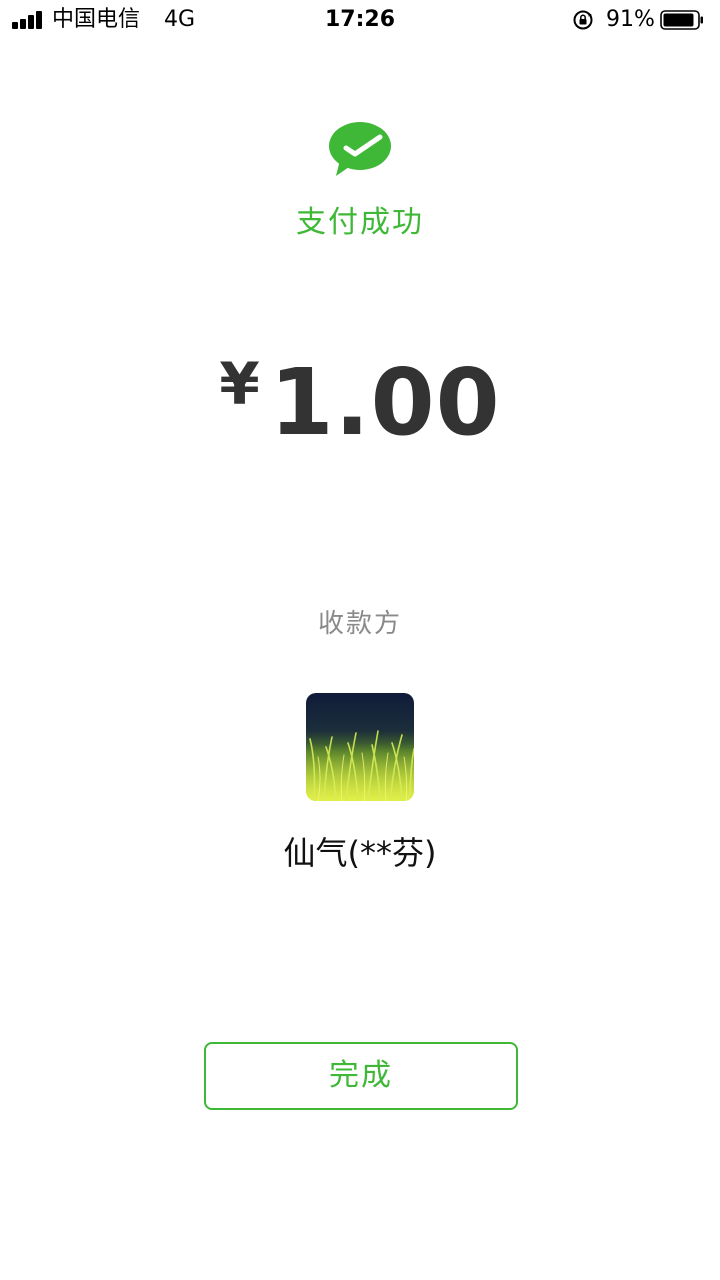  I want to click on battery-icon, so click(681, 20).